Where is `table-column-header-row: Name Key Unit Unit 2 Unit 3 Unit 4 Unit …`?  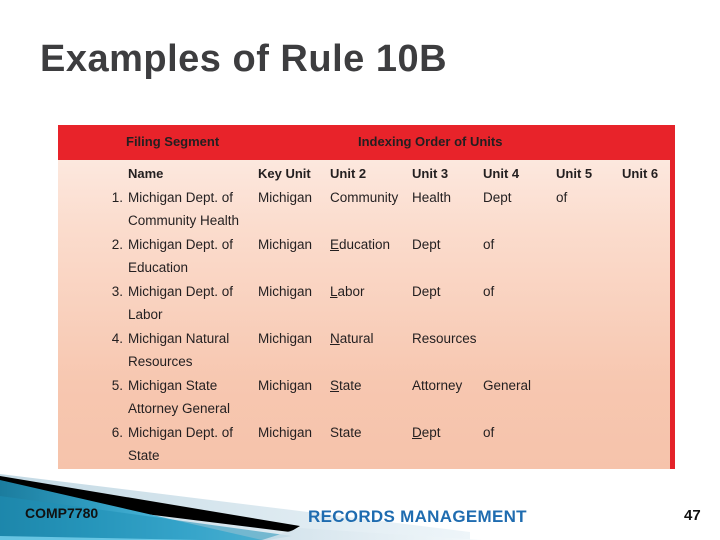 table-column-header-row: Name Key Unit Unit 2 Unit 3 Unit 4 Unit … is located at coordinates (364, 174).